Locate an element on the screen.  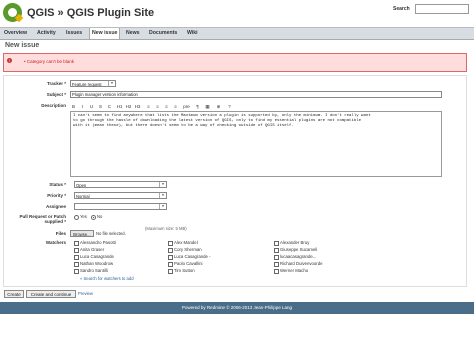
italic-button: I is located at coordinates (82, 106).